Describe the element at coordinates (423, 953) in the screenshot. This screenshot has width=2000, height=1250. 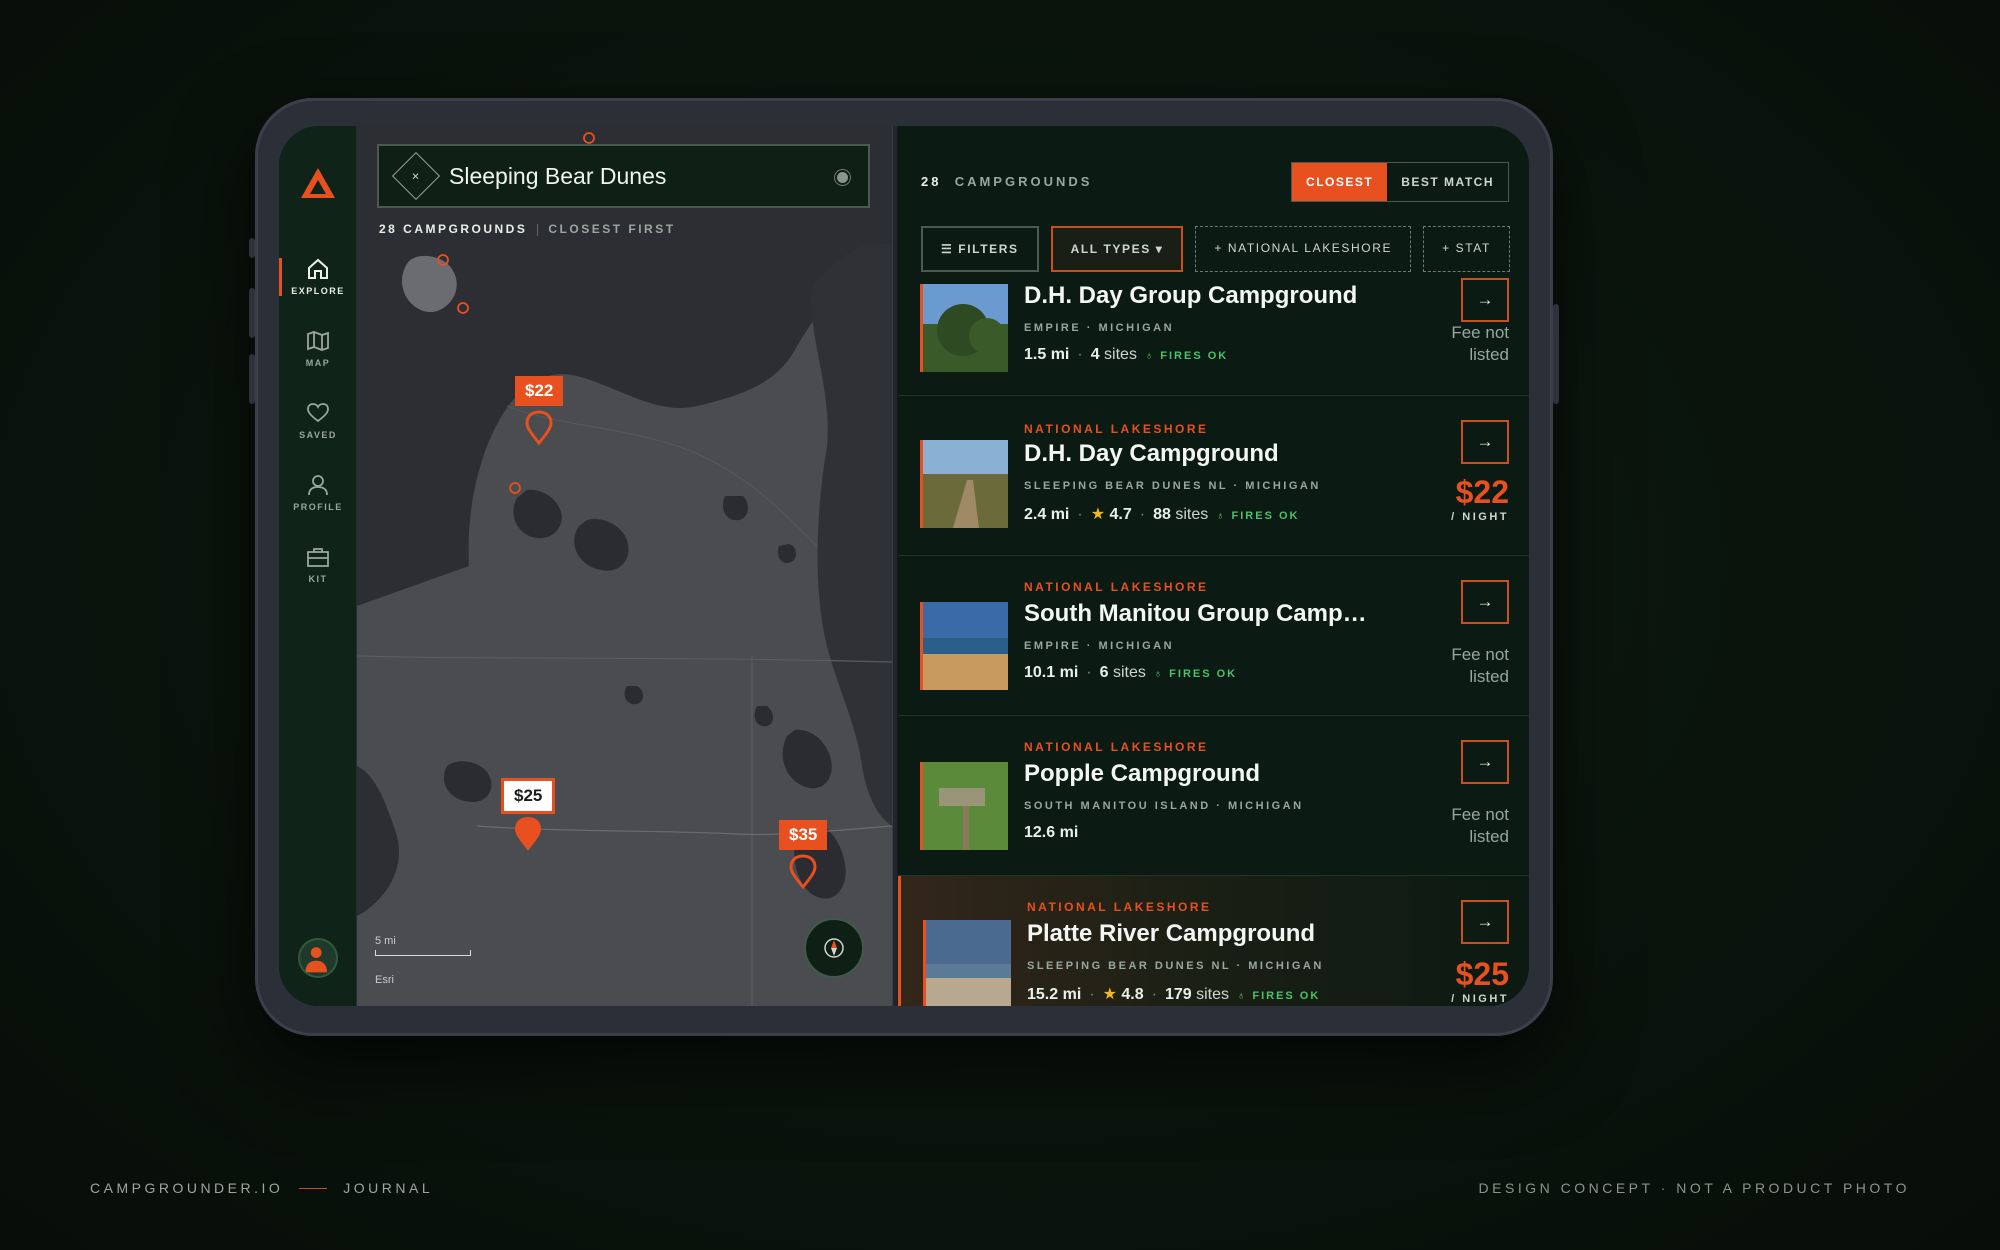
I see `scale-bar` at that location.